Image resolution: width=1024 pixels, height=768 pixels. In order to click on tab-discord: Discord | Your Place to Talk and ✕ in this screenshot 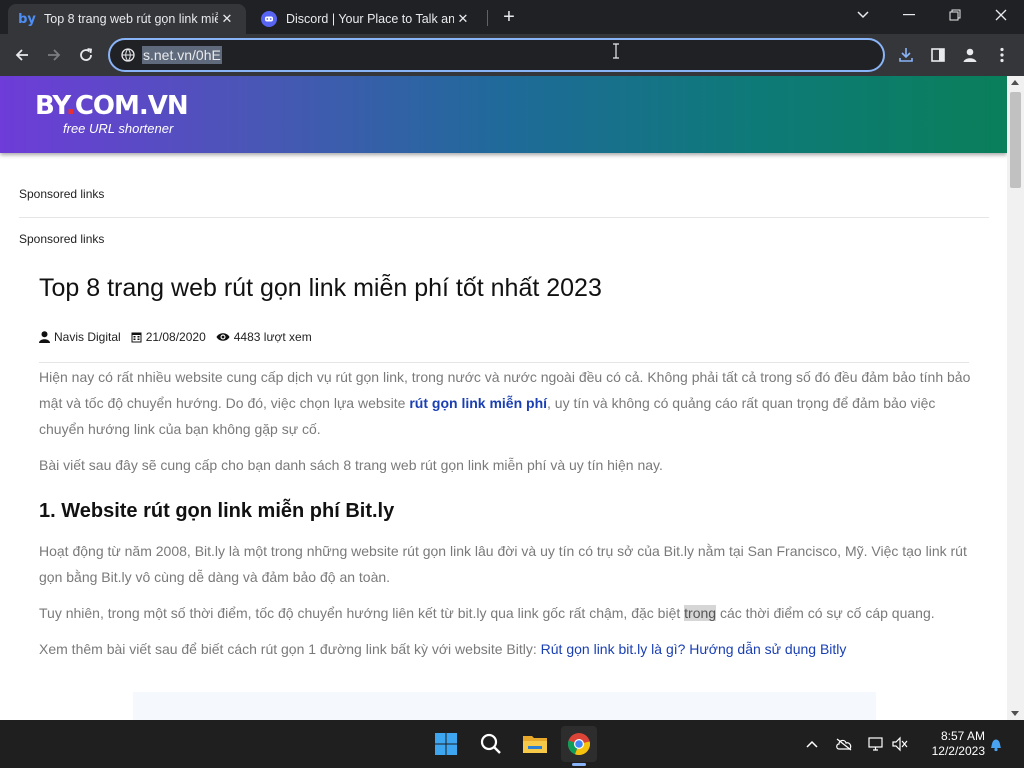, I will do `click(366, 19)`.